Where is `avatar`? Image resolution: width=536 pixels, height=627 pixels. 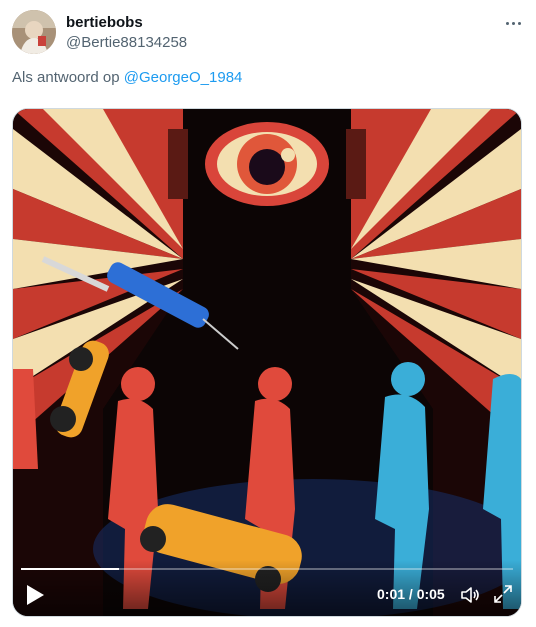
avatar is located at coordinates (34, 32).